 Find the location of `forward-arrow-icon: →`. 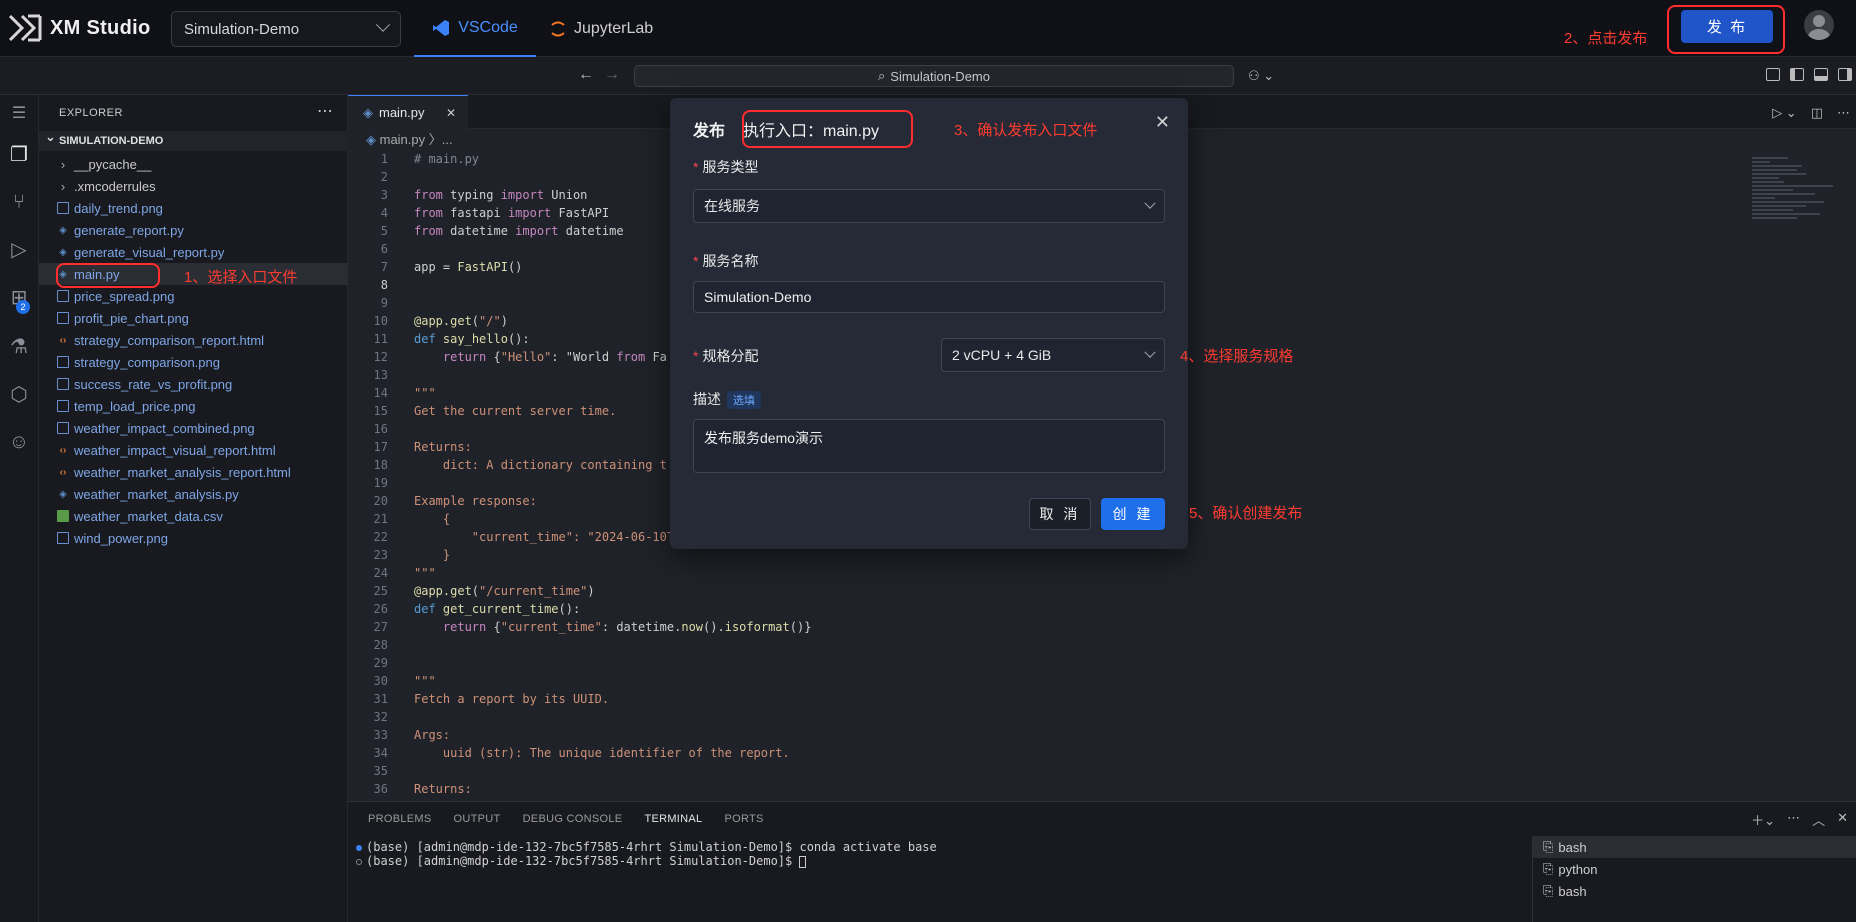

forward-arrow-icon: → is located at coordinates (612, 75).